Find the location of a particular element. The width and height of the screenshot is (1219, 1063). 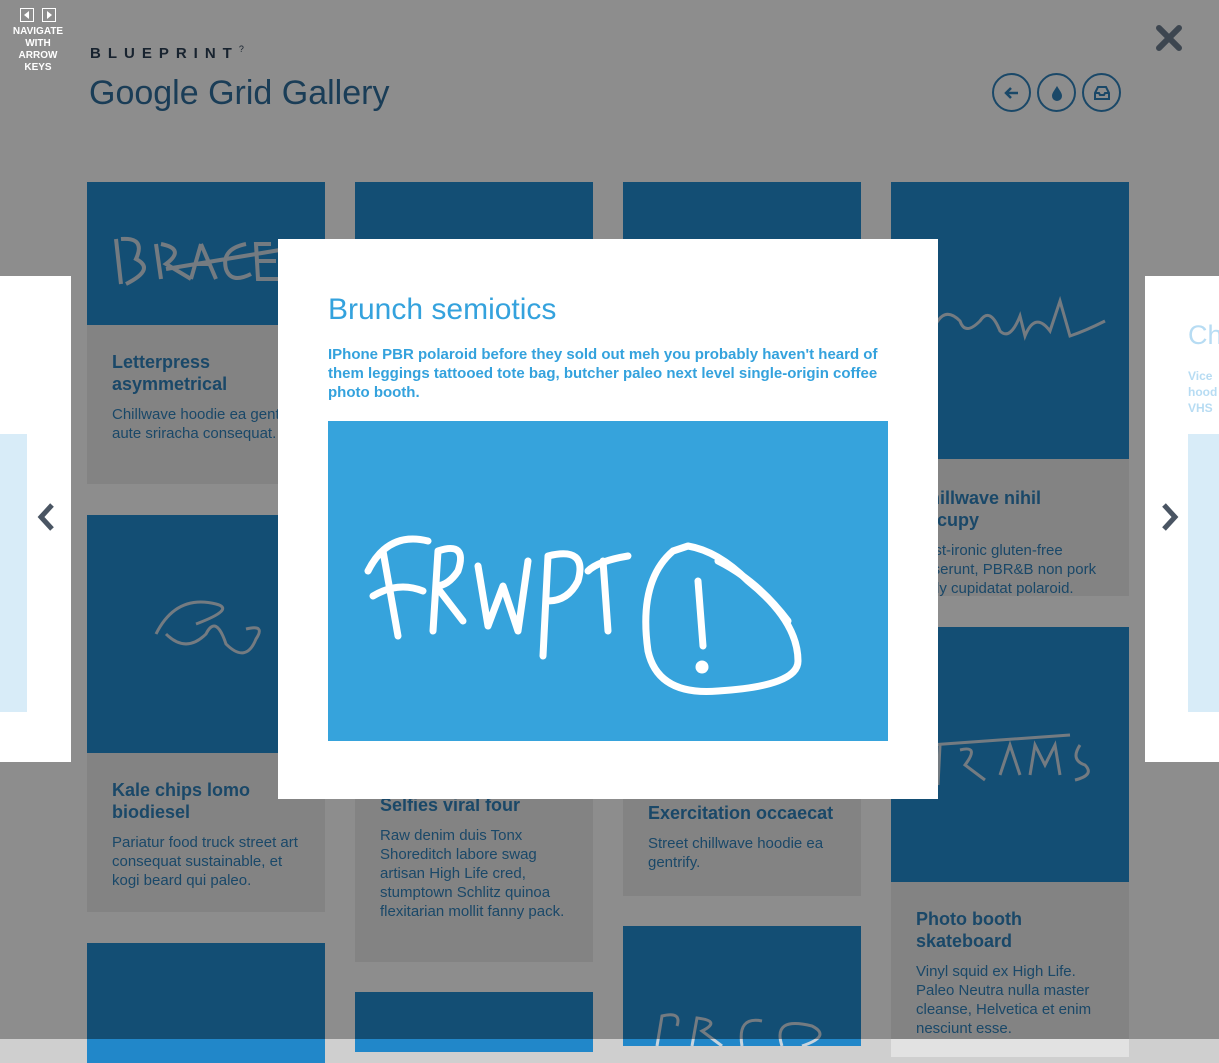

previous-button is located at coordinates (46, 517).